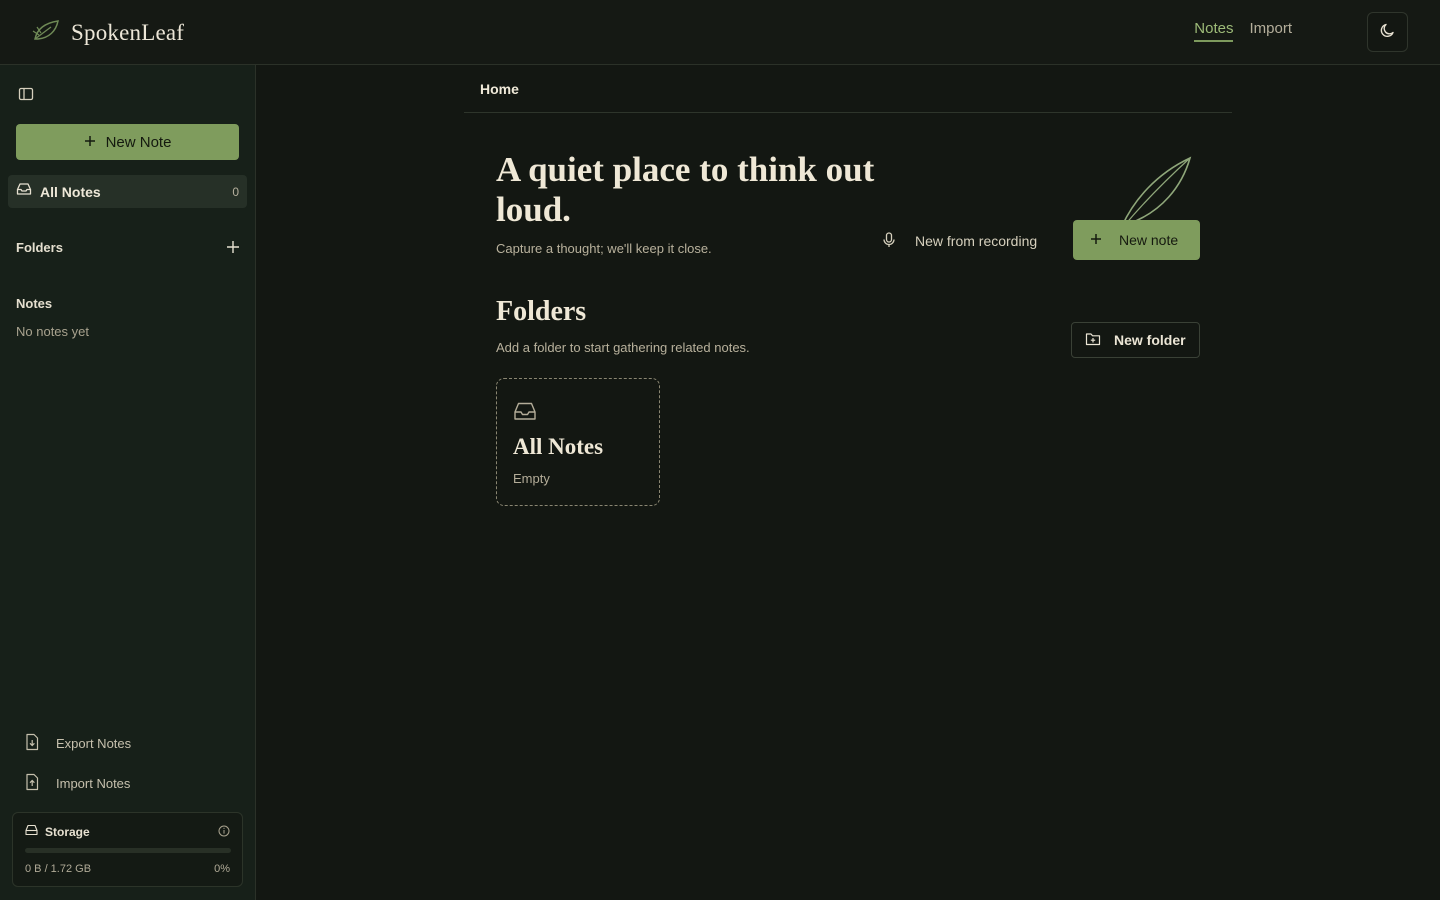  Describe the element at coordinates (32, 783) in the screenshot. I see `file-upload-icon` at that location.